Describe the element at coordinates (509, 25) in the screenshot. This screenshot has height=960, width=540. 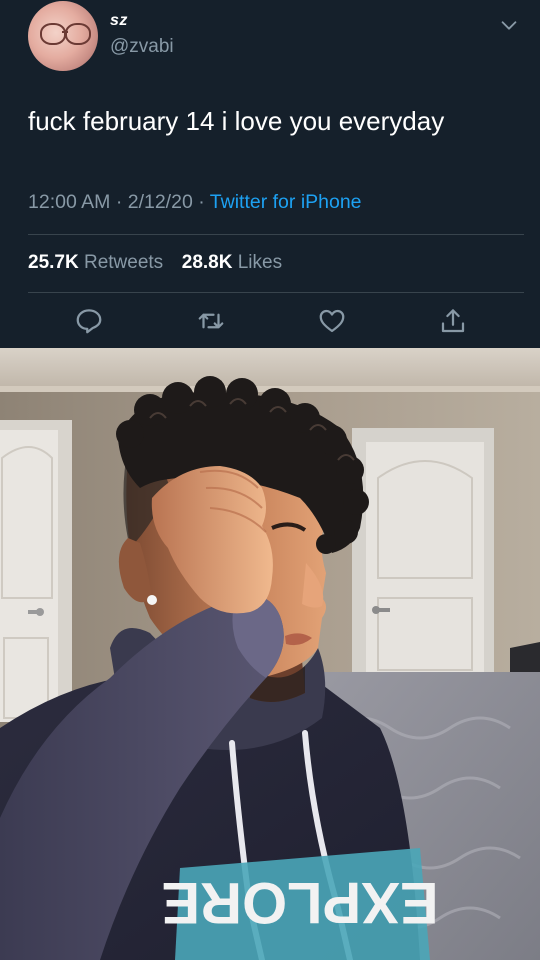
I see `chevron-down-icon` at that location.